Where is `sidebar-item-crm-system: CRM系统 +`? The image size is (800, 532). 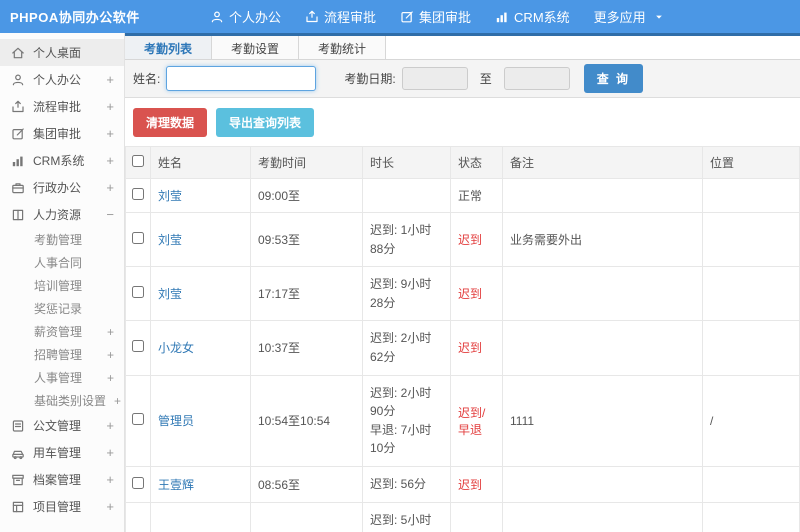 sidebar-item-crm-system: CRM系统 + is located at coordinates (62, 160).